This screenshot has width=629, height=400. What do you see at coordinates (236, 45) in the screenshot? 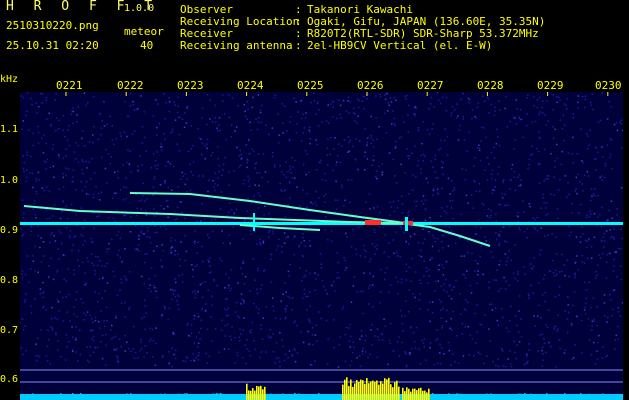
I see `antenna-label: Receiving antenna` at bounding box center [236, 45].